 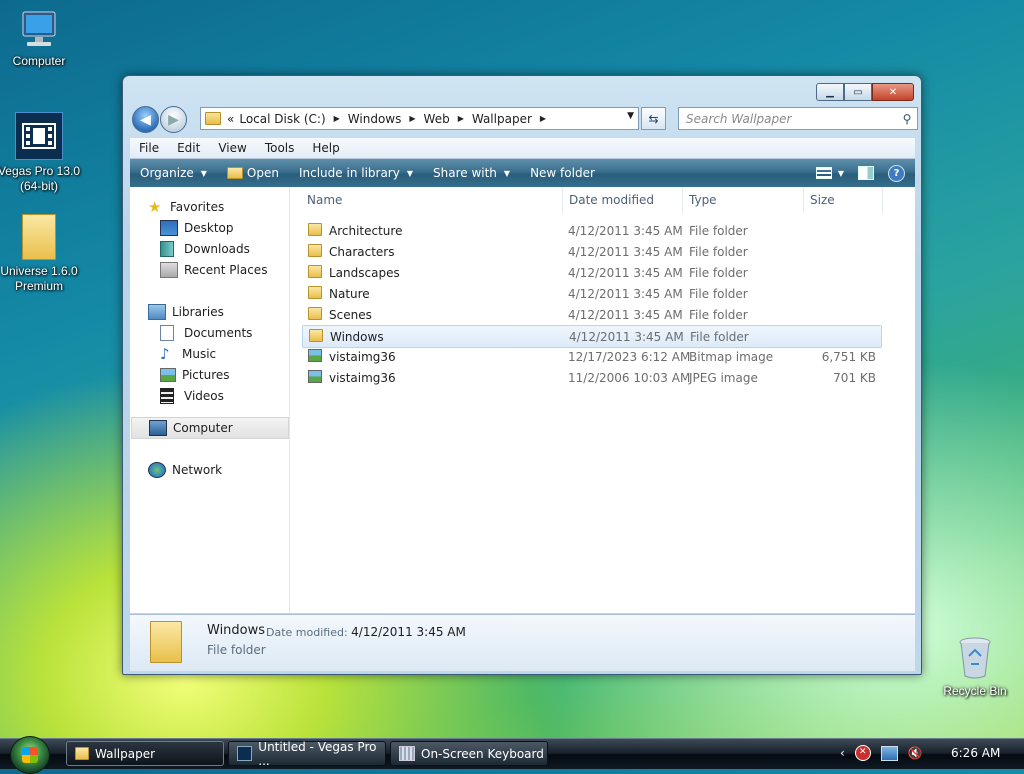 What do you see at coordinates (218, 333) in the screenshot?
I see `nav-label: Documents` at bounding box center [218, 333].